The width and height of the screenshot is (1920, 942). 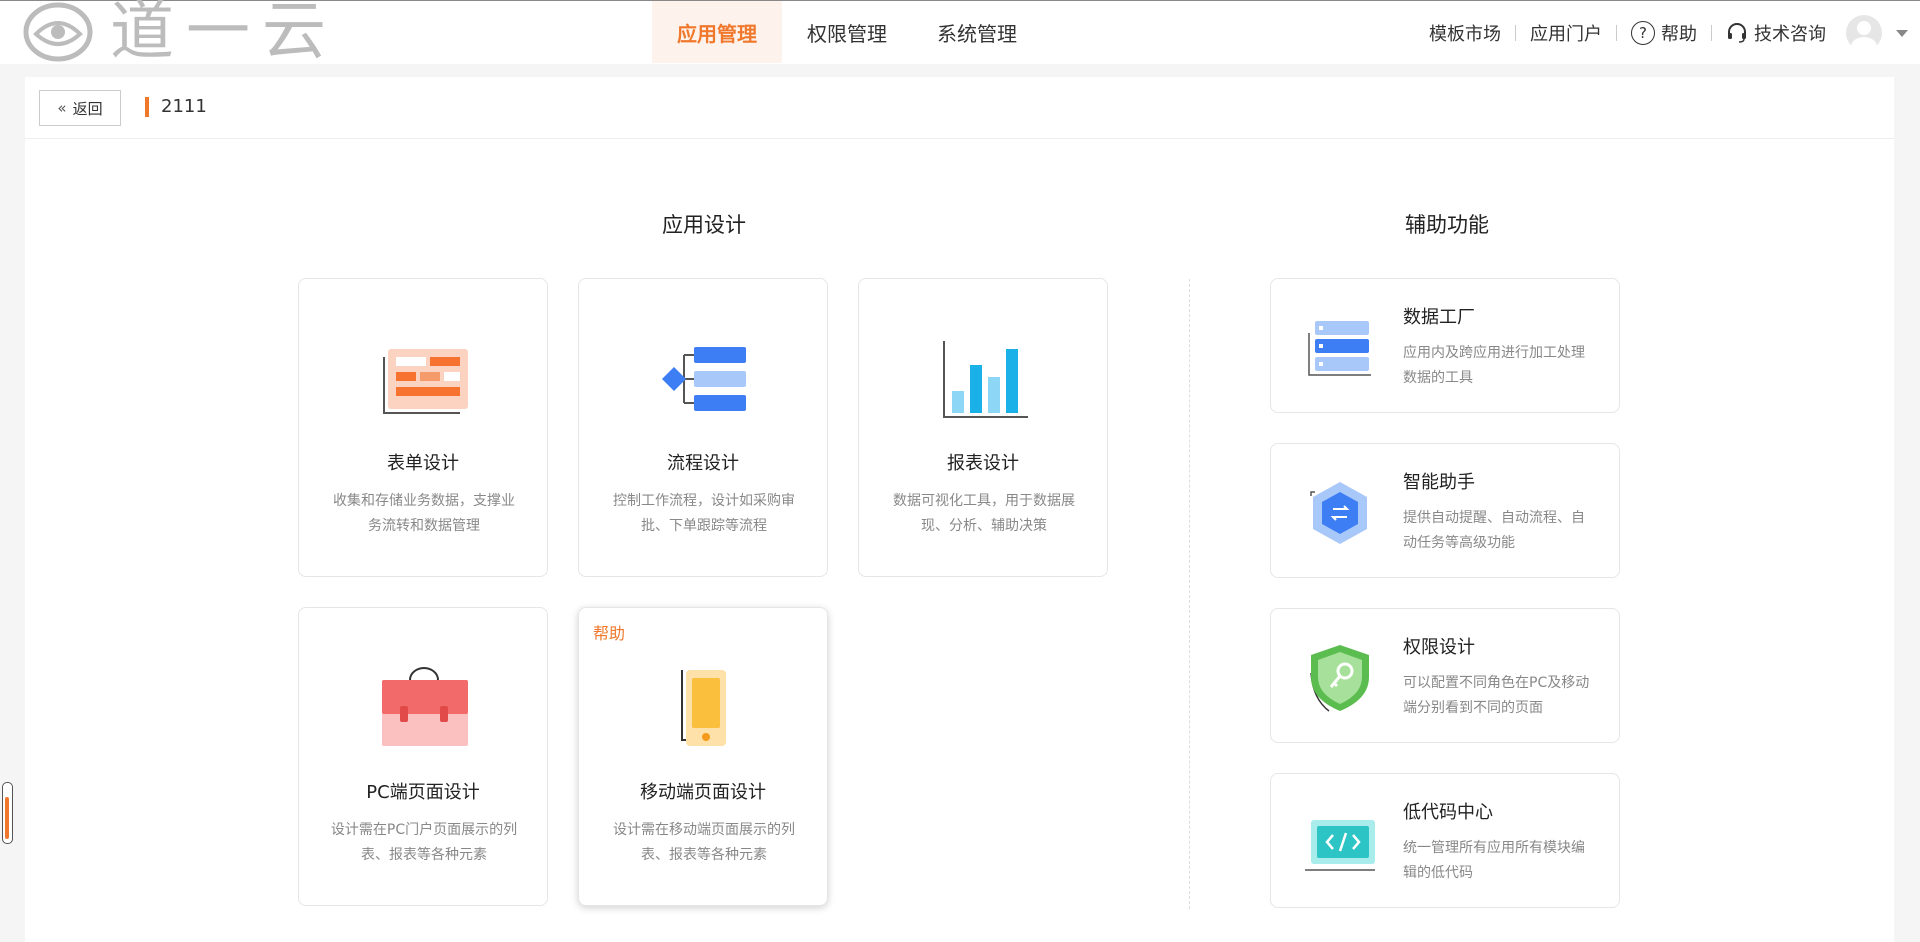 I want to click on help-label: 帮助, so click(x=1679, y=34).